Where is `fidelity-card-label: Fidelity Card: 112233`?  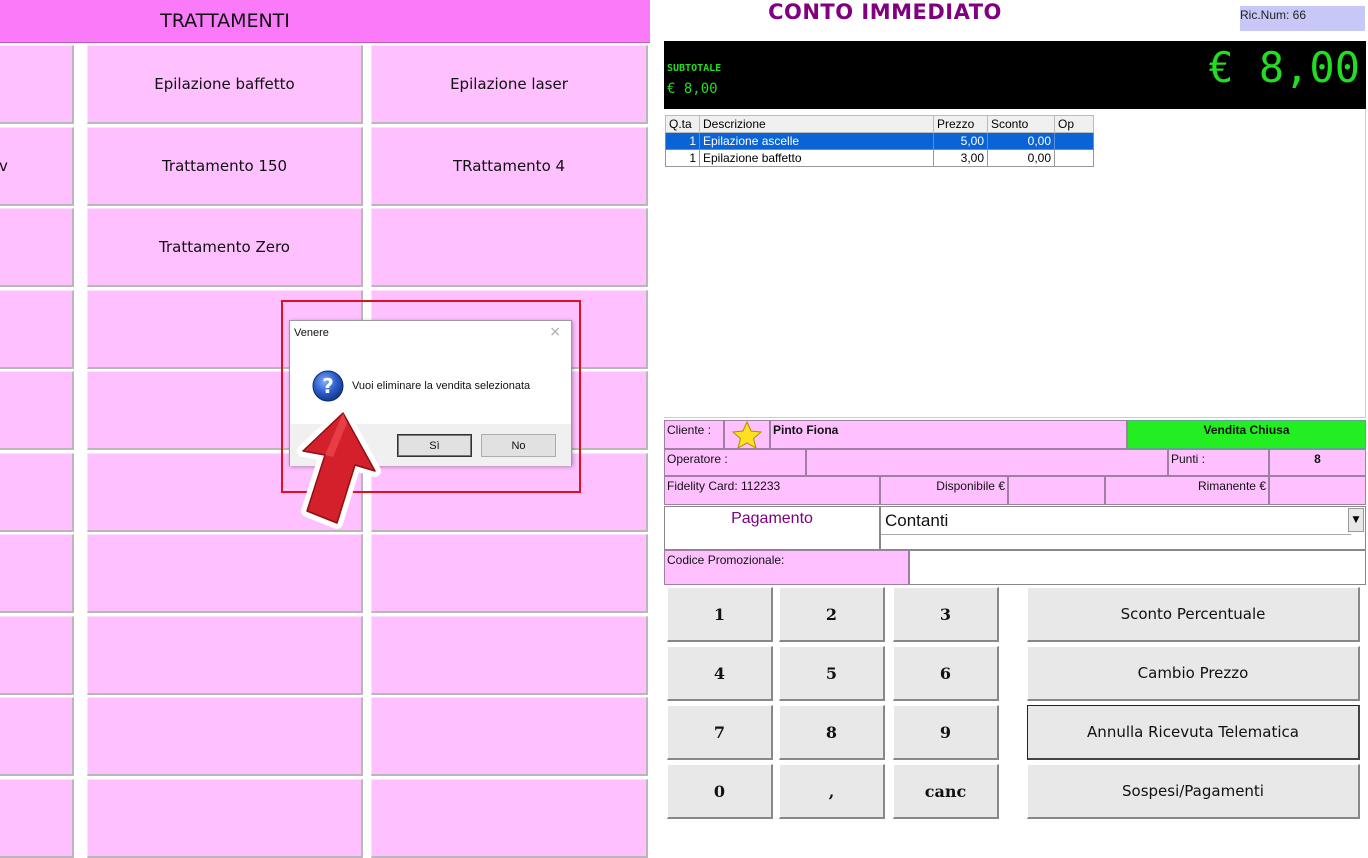
fidelity-card-label: Fidelity Card: 112233 is located at coordinates (724, 486).